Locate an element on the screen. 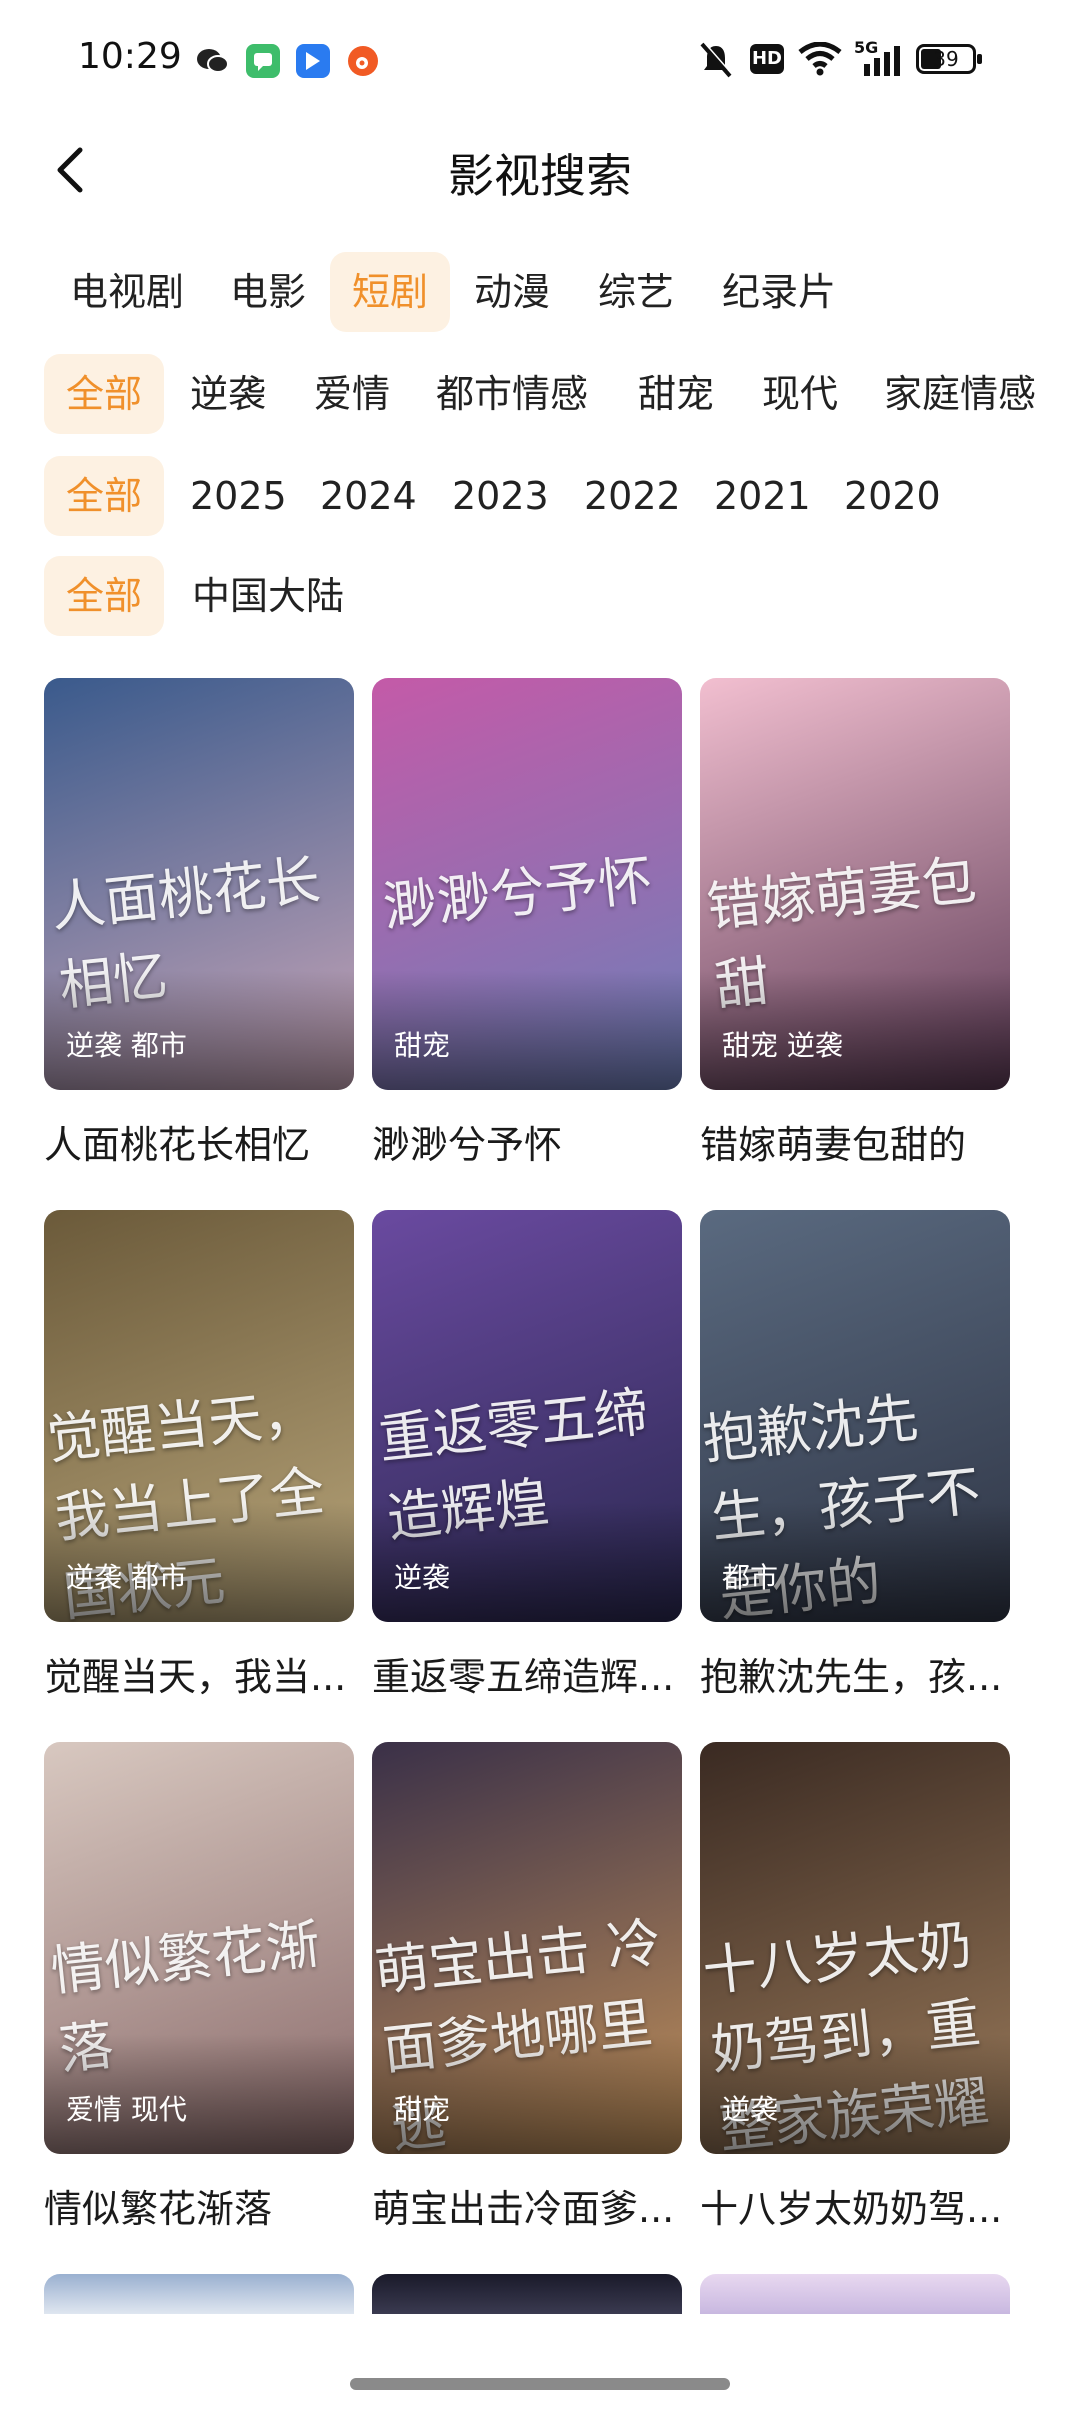 The image size is (1080, 2412). poster-image: 觉醒当天，我当上了全国状元 逆袭 都市 is located at coordinates (199, 1416).